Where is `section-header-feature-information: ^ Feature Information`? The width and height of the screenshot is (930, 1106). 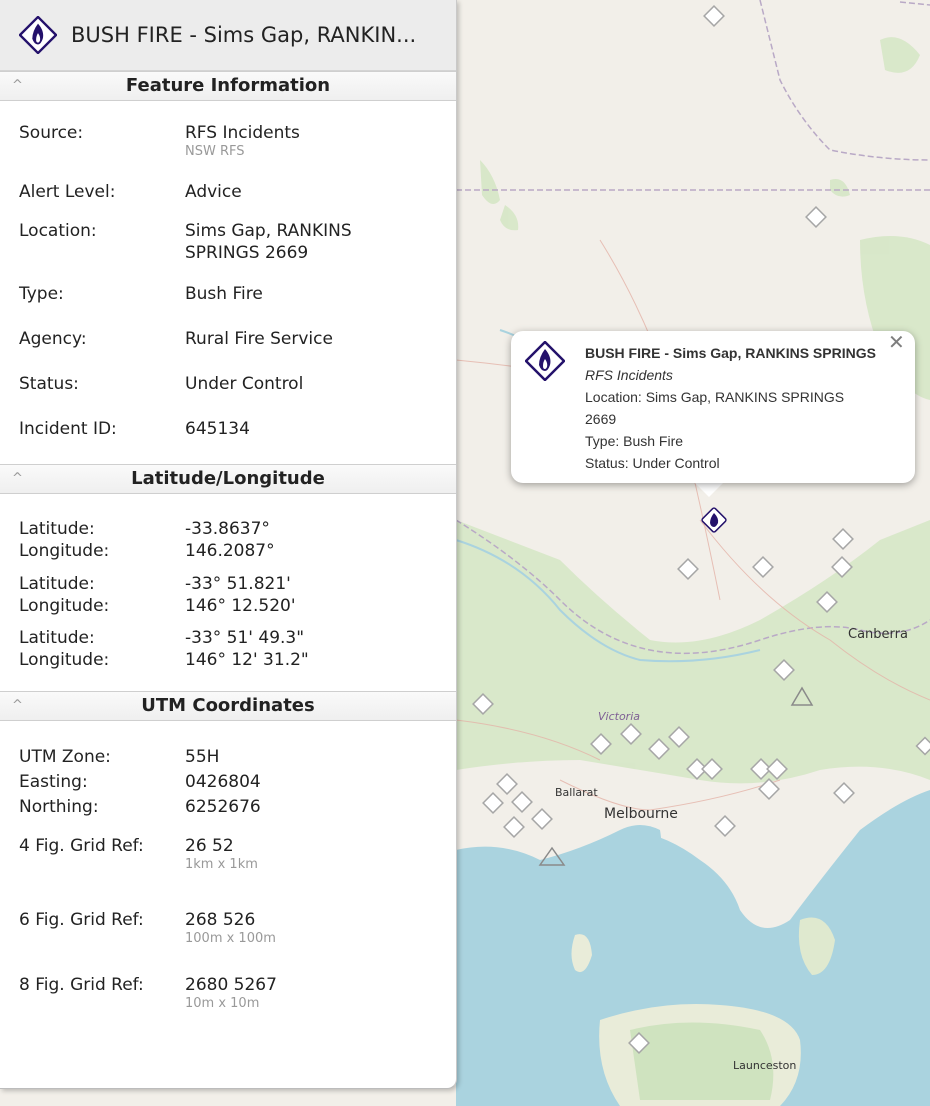 section-header-feature-information: ^ Feature Information is located at coordinates (228, 86).